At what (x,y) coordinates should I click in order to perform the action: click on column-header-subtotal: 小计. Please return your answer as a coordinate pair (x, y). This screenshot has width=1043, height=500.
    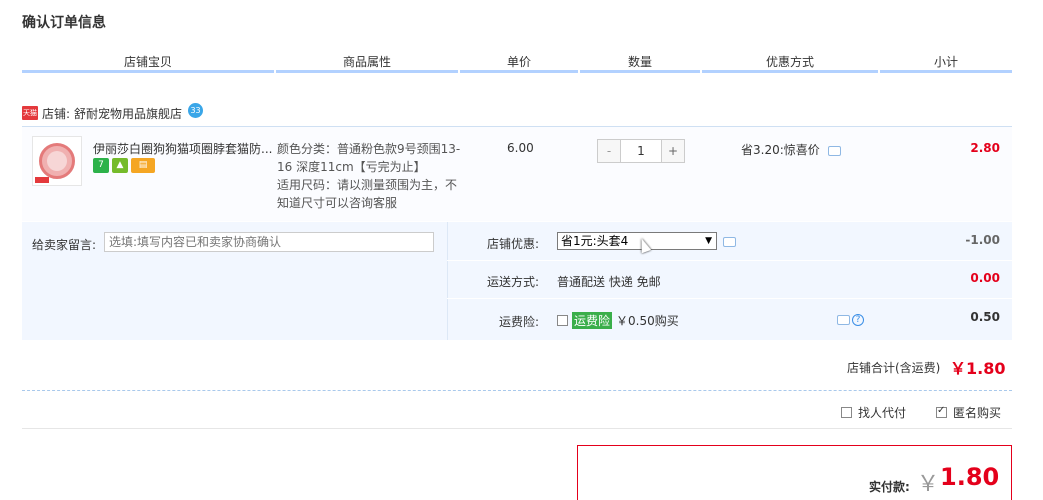
    Looking at the image, I should click on (945, 62).